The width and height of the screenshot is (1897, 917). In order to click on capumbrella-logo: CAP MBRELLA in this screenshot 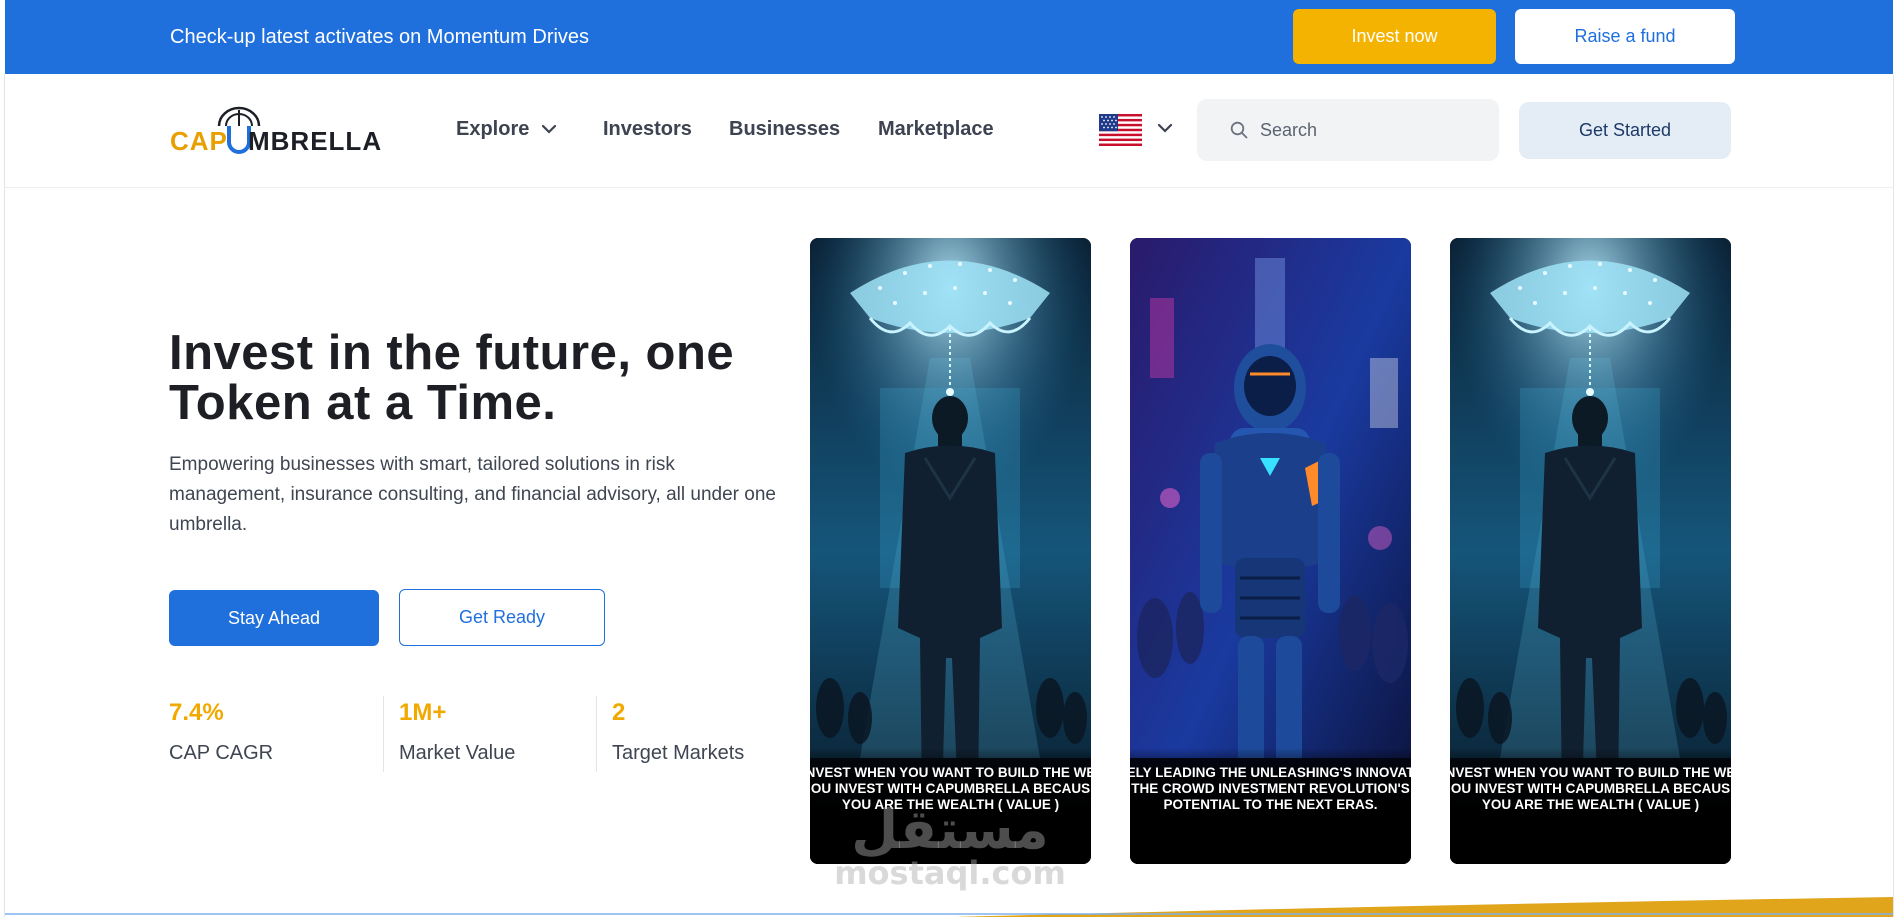, I will do `click(275, 130)`.